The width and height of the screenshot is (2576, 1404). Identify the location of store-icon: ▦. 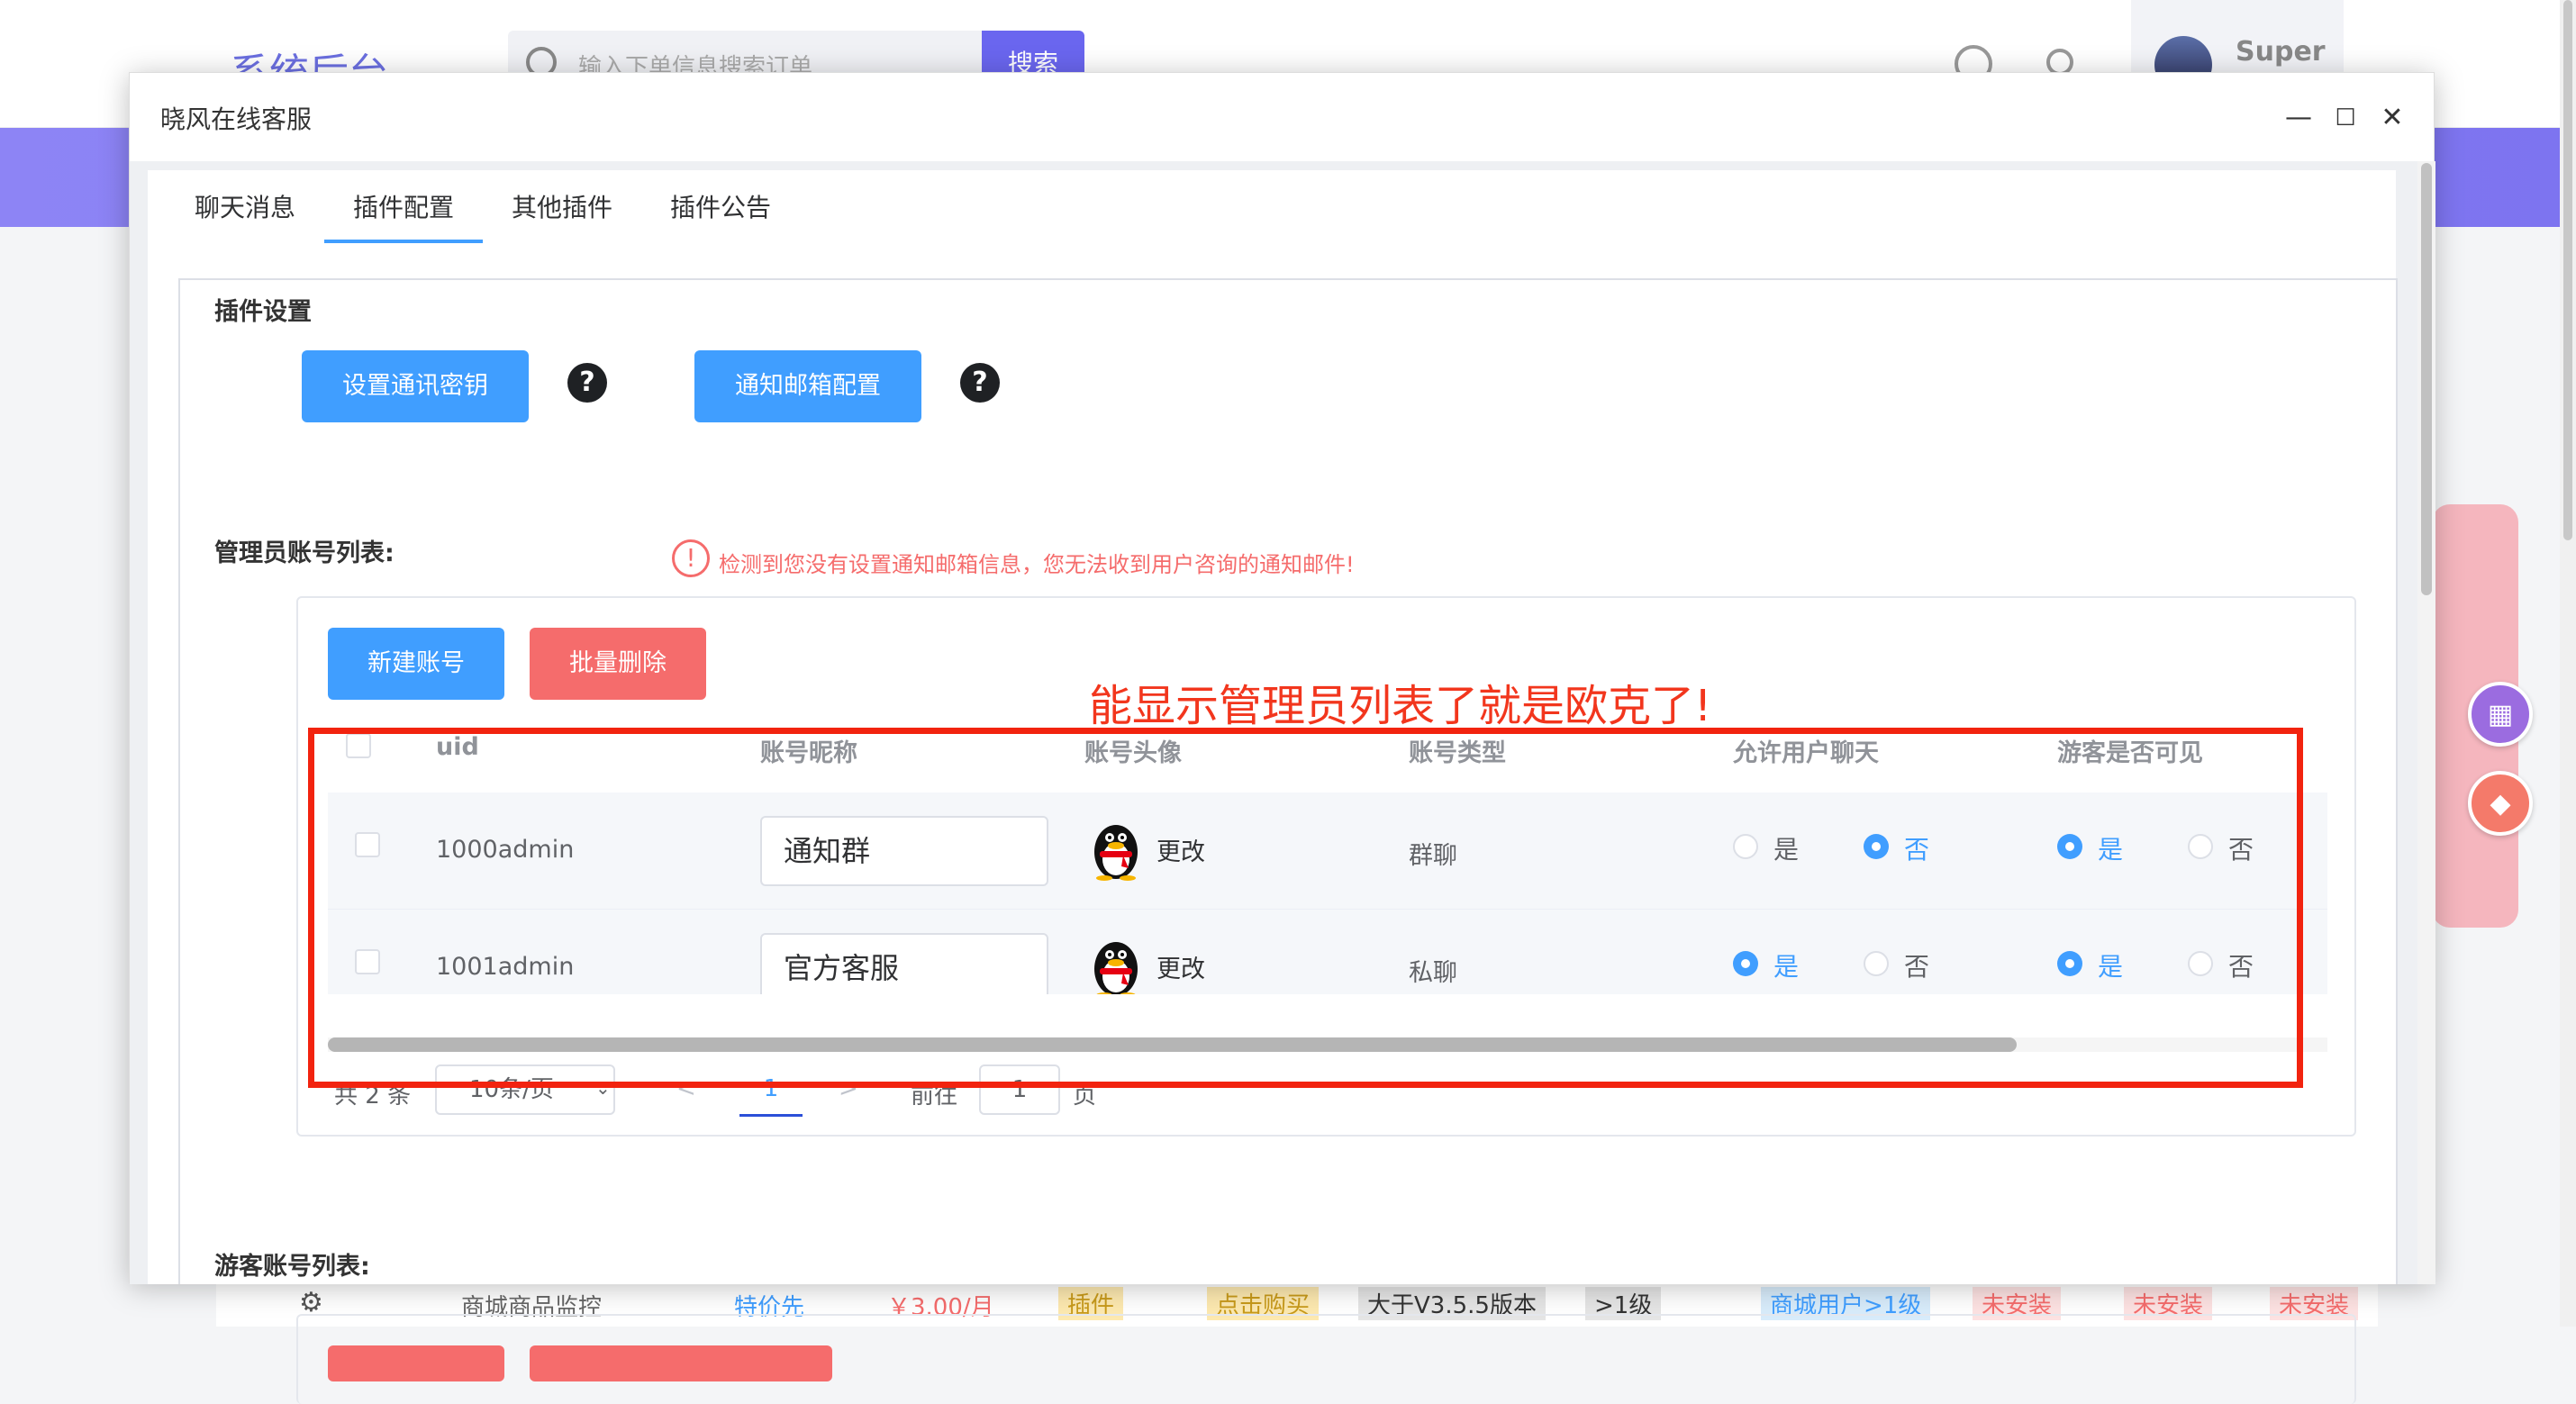
(2500, 714).